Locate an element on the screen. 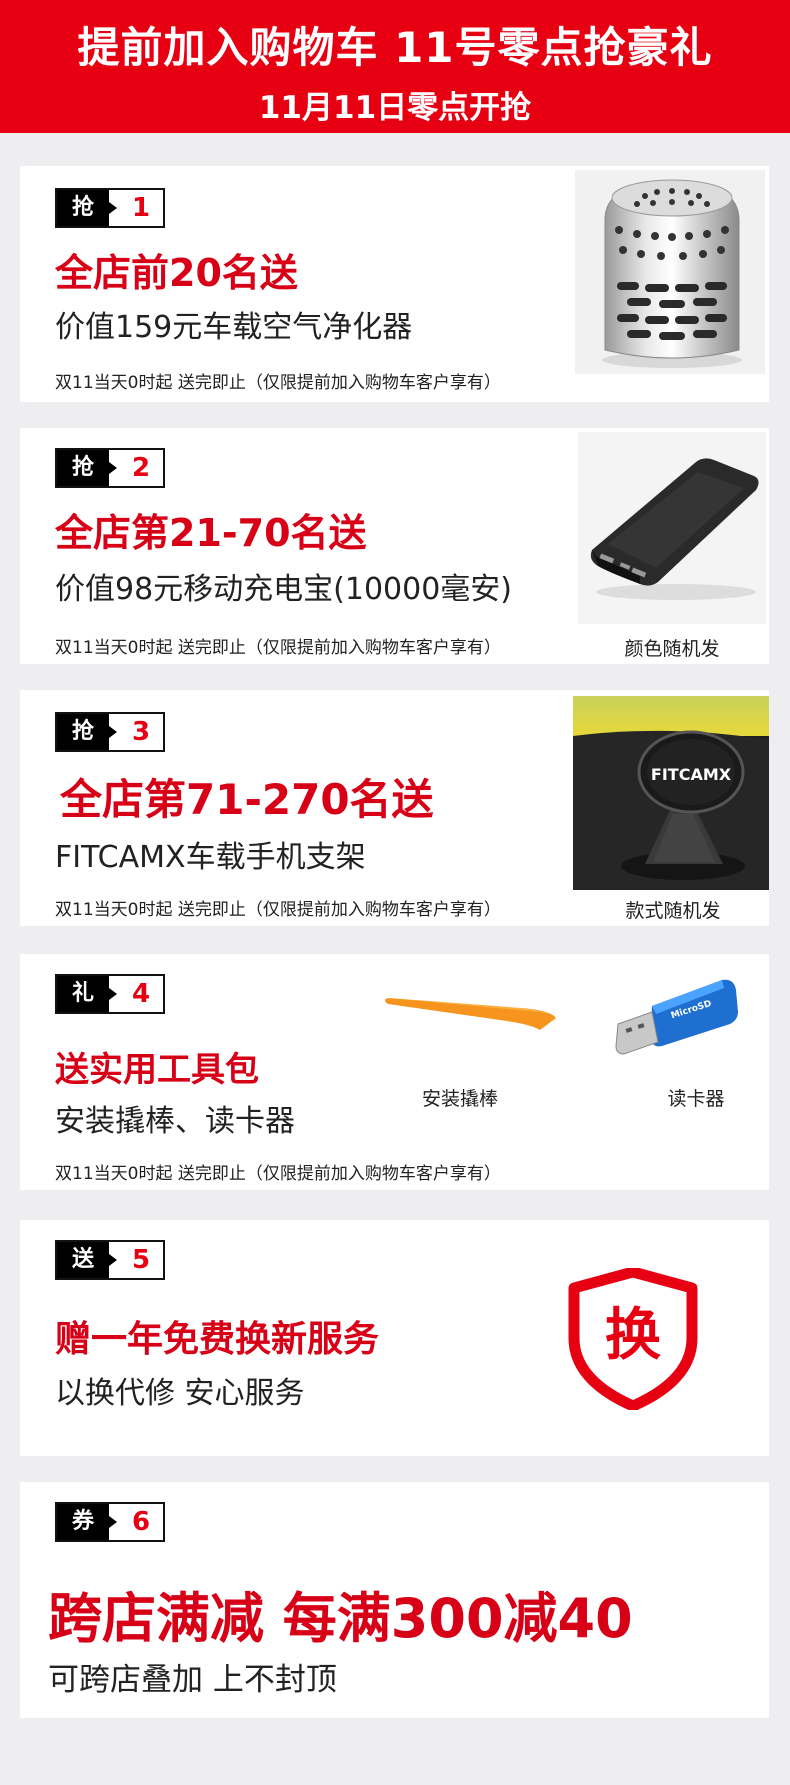  gift-card-6: 券 6 跨店满减 每满300减40 可跨店叠加 上不封顶 is located at coordinates (394, 1600).